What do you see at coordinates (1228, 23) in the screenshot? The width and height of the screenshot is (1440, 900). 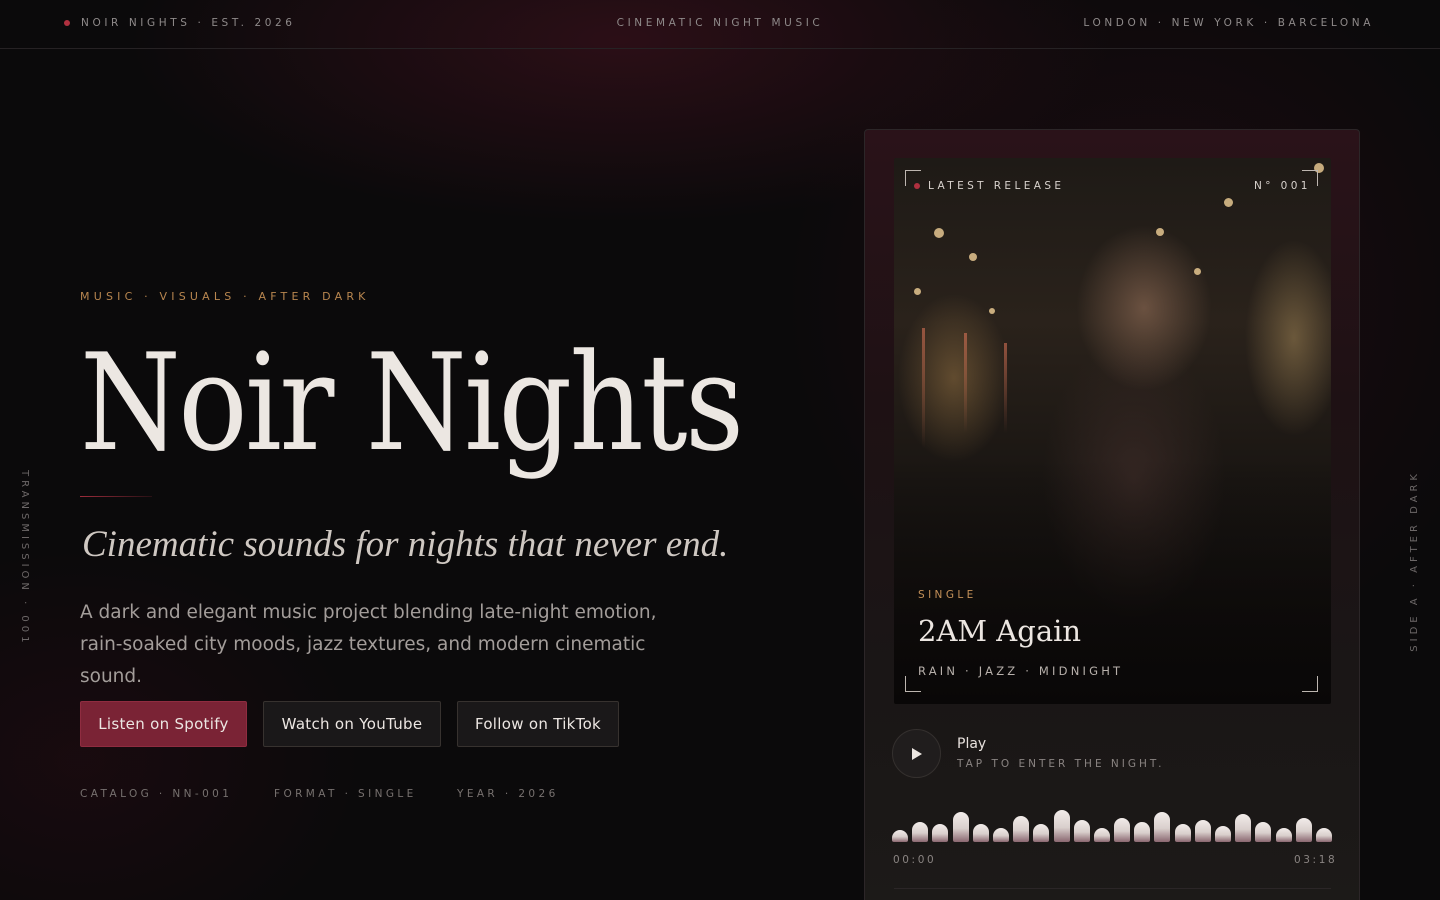 I see `topbar-cities: LONDON · NEW YORK · BARCELONA` at bounding box center [1228, 23].